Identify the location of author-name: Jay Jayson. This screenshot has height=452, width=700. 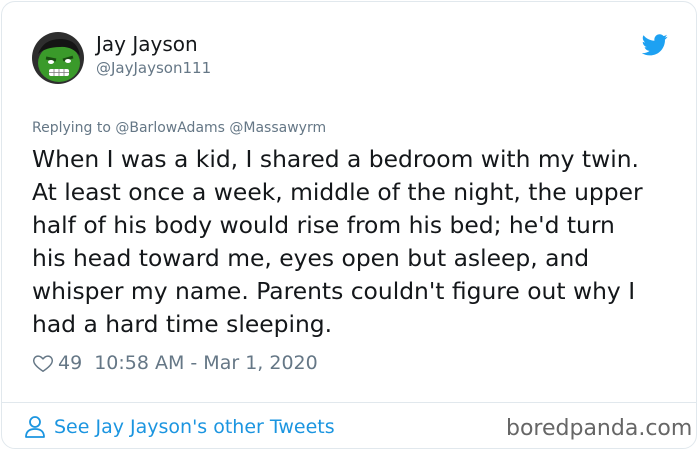
(147, 44).